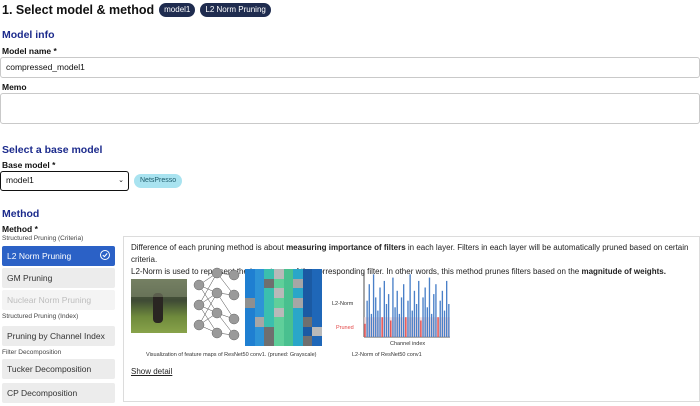 Image resolution: width=700 pixels, height=406 pixels. I want to click on show-detail-link: Show detail, so click(151, 371).